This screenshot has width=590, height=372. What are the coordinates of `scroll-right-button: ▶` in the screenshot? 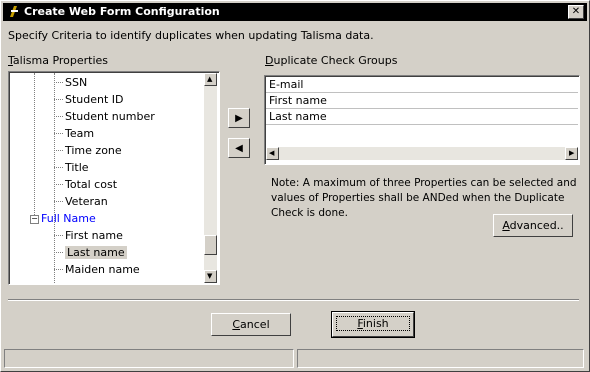 It's located at (571, 153).